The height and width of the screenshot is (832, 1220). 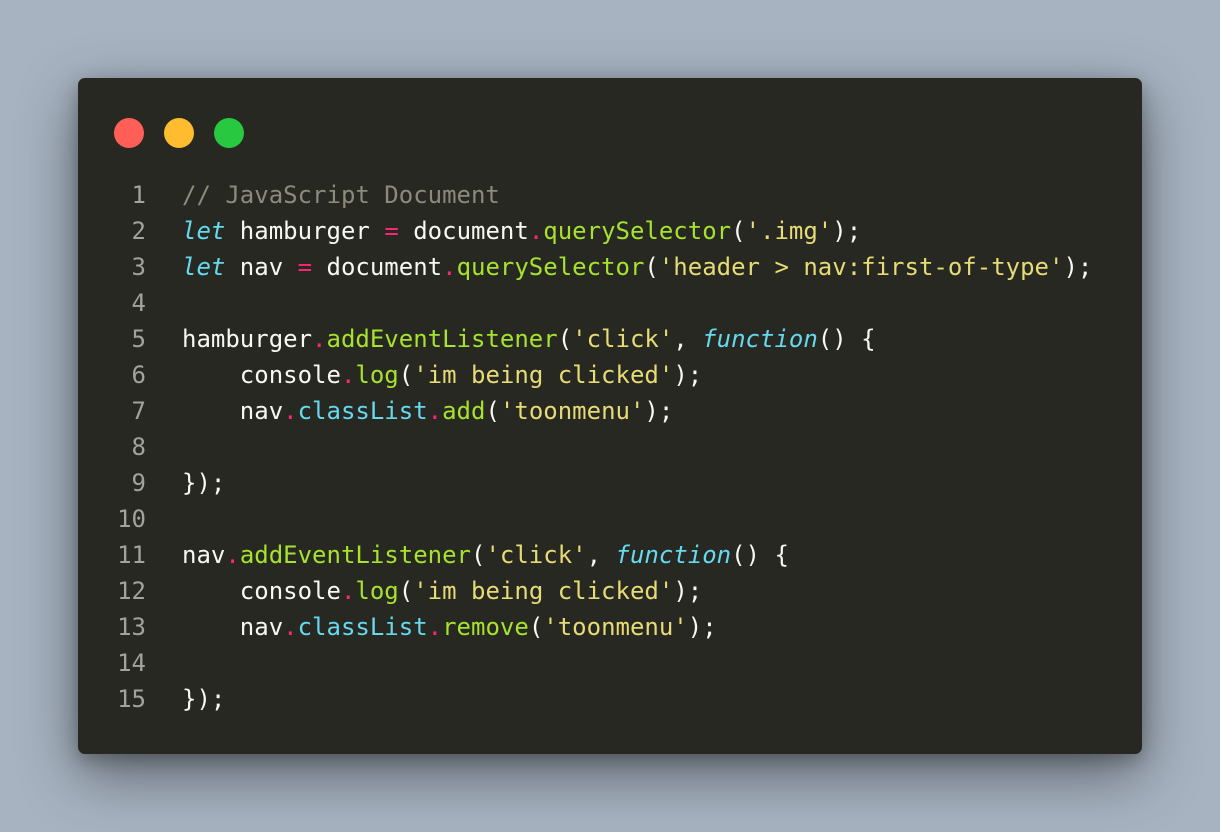 I want to click on code-token: '.img', so click(x=789, y=231).